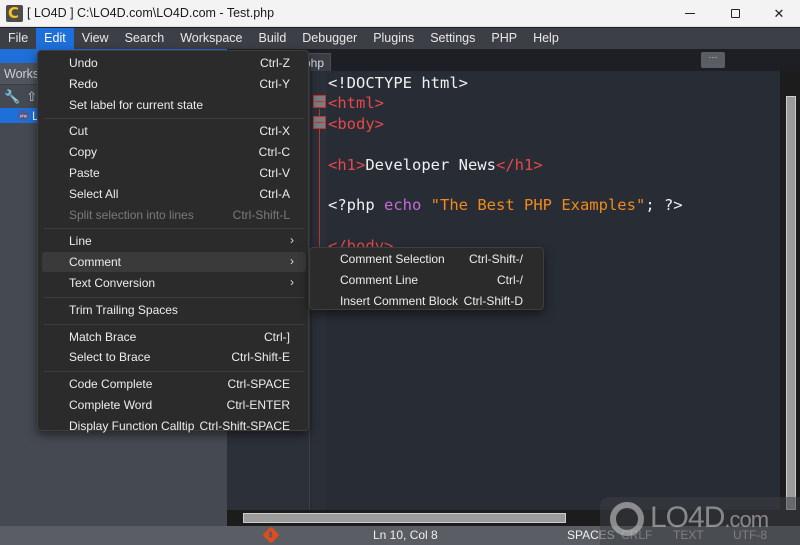 The image size is (800, 545). Describe the element at coordinates (174, 131) in the screenshot. I see `menu-item-cut: Cut Ctrl-X` at that location.